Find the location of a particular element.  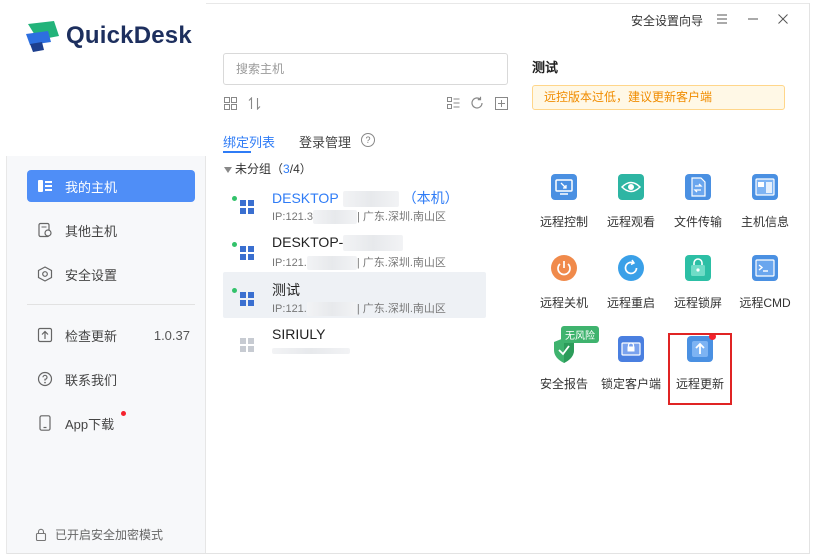

remote-restart-icon is located at coordinates (631, 268).